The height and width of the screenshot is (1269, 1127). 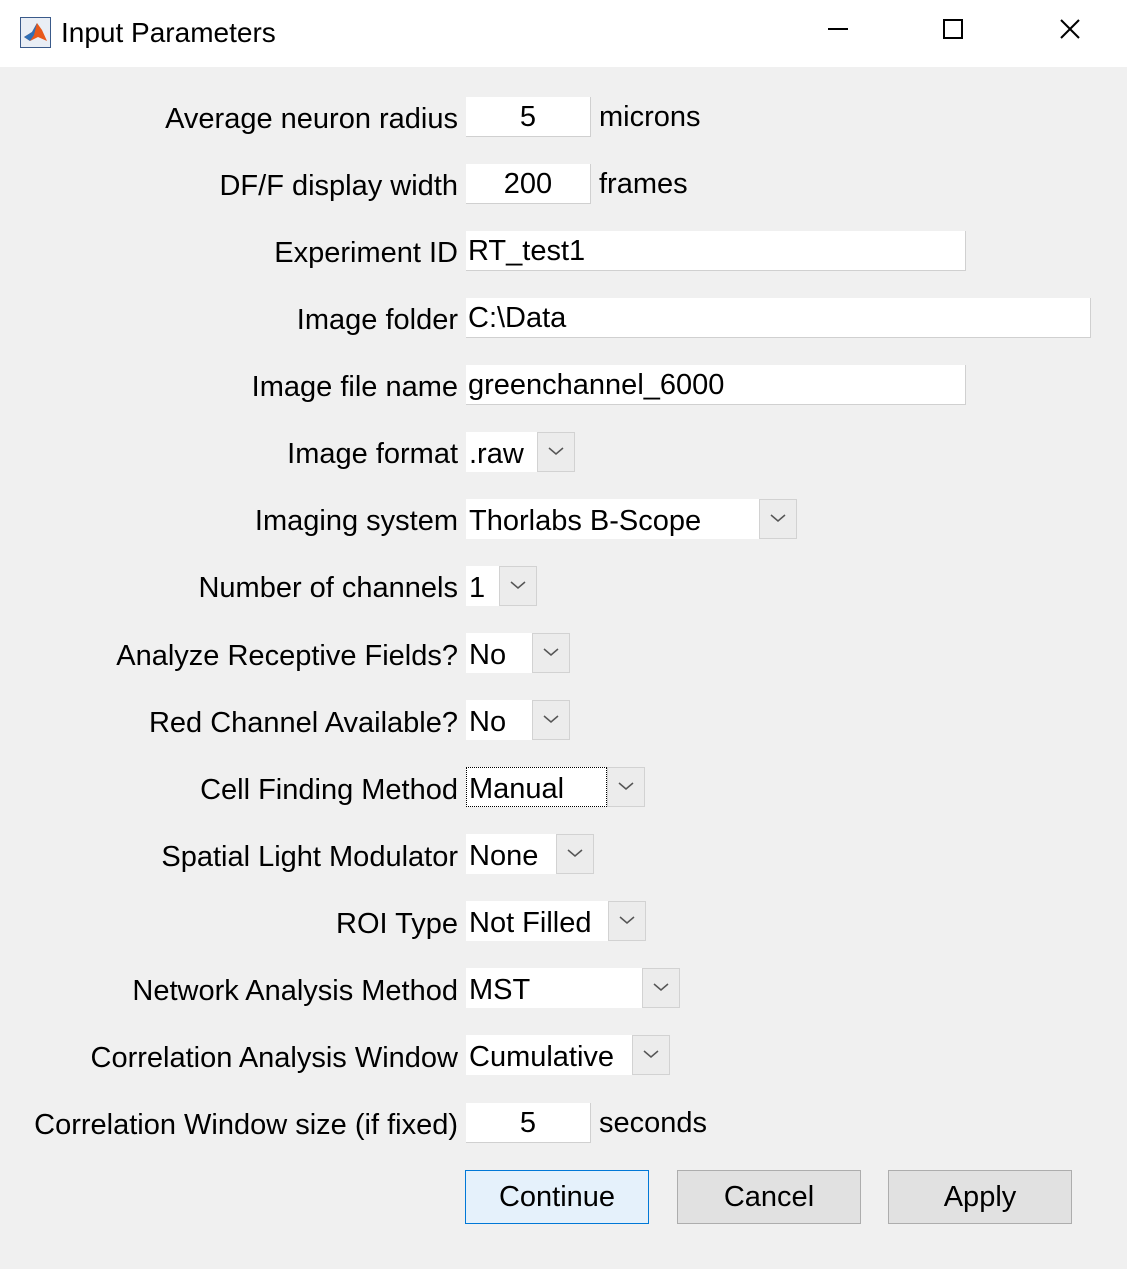 I want to click on red-channel-dropdown: No, so click(x=518, y=720).